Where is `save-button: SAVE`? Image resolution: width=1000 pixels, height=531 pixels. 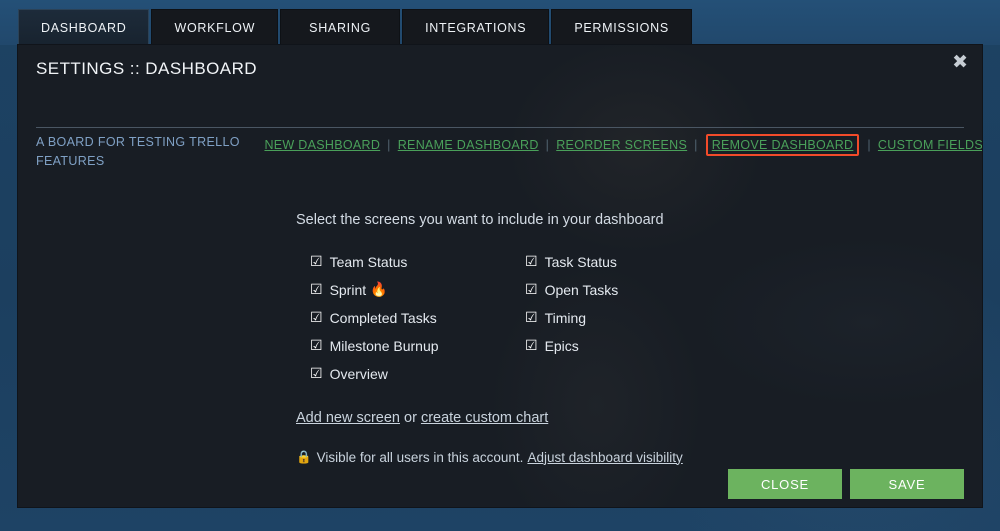
save-button: SAVE is located at coordinates (907, 484).